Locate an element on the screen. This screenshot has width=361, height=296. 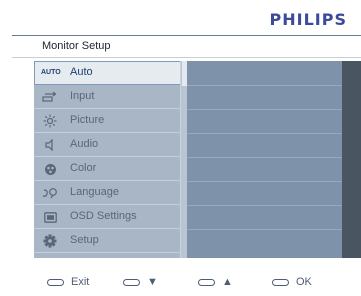
auto-icon: AUTO is located at coordinates (51, 72).